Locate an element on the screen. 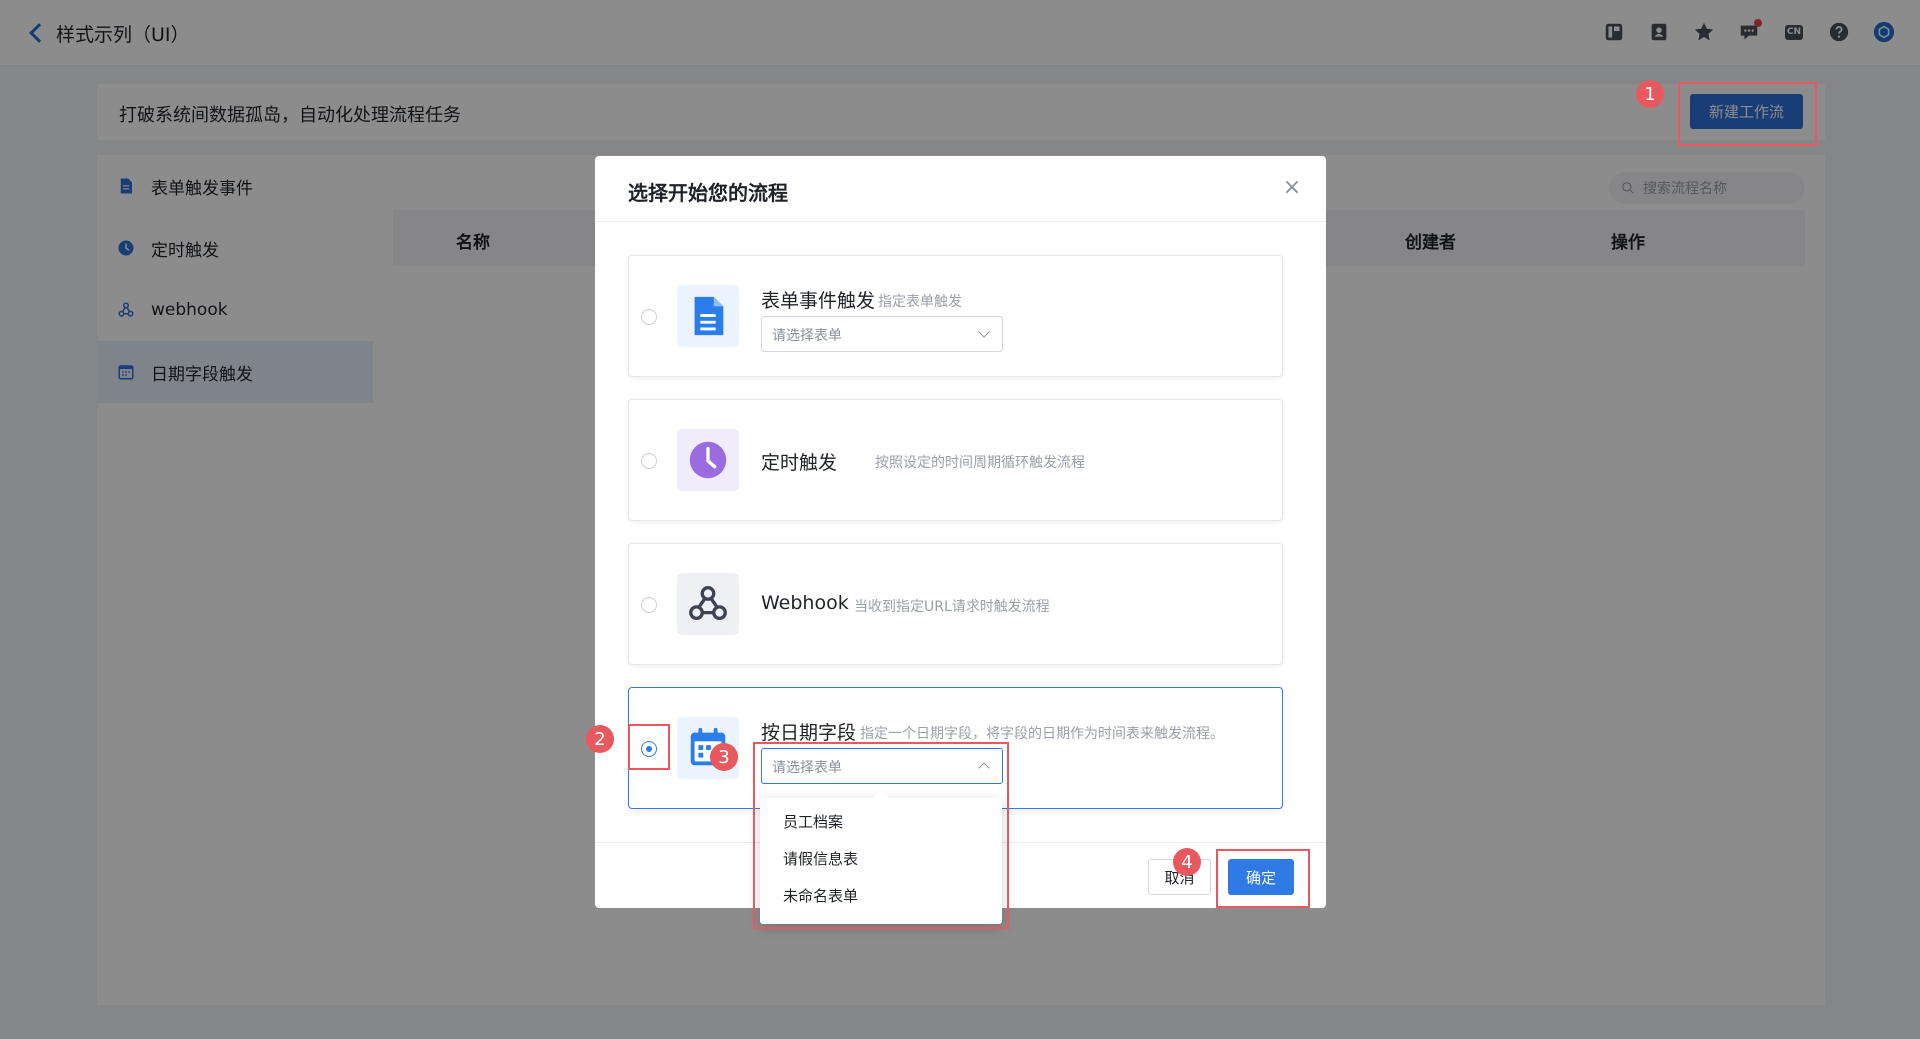 The image size is (1920, 1039). option-description: 指定一个日期字段，将字段的日期作为时间表来触发流程。 is located at coordinates (1042, 734).